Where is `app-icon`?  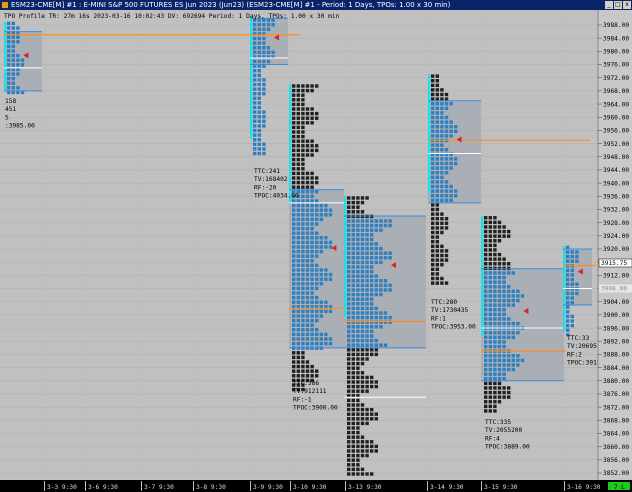
app-icon is located at coordinates (5, 5).